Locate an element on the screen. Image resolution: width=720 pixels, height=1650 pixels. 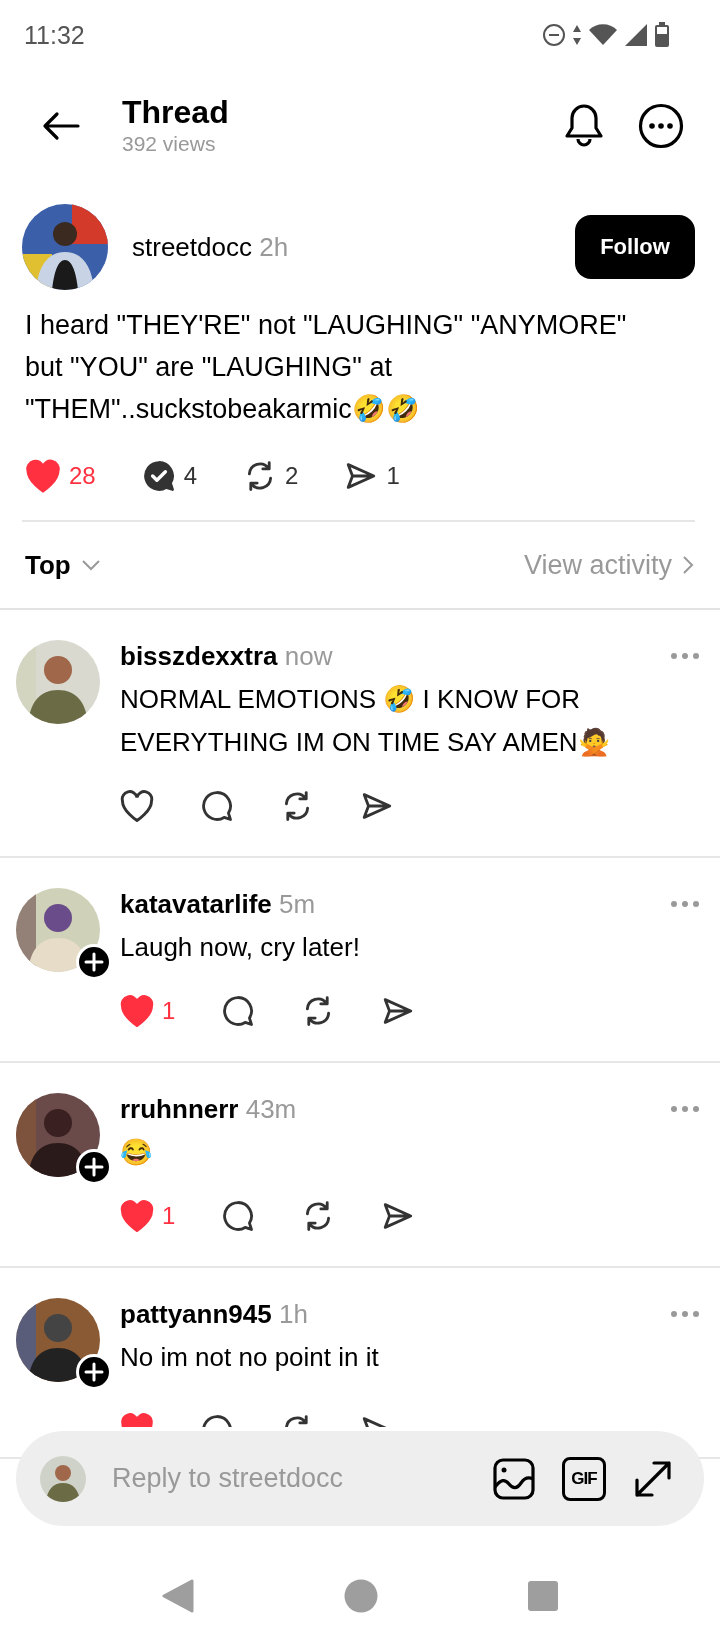
repost-count: 2 is located at coordinates (292, 476).